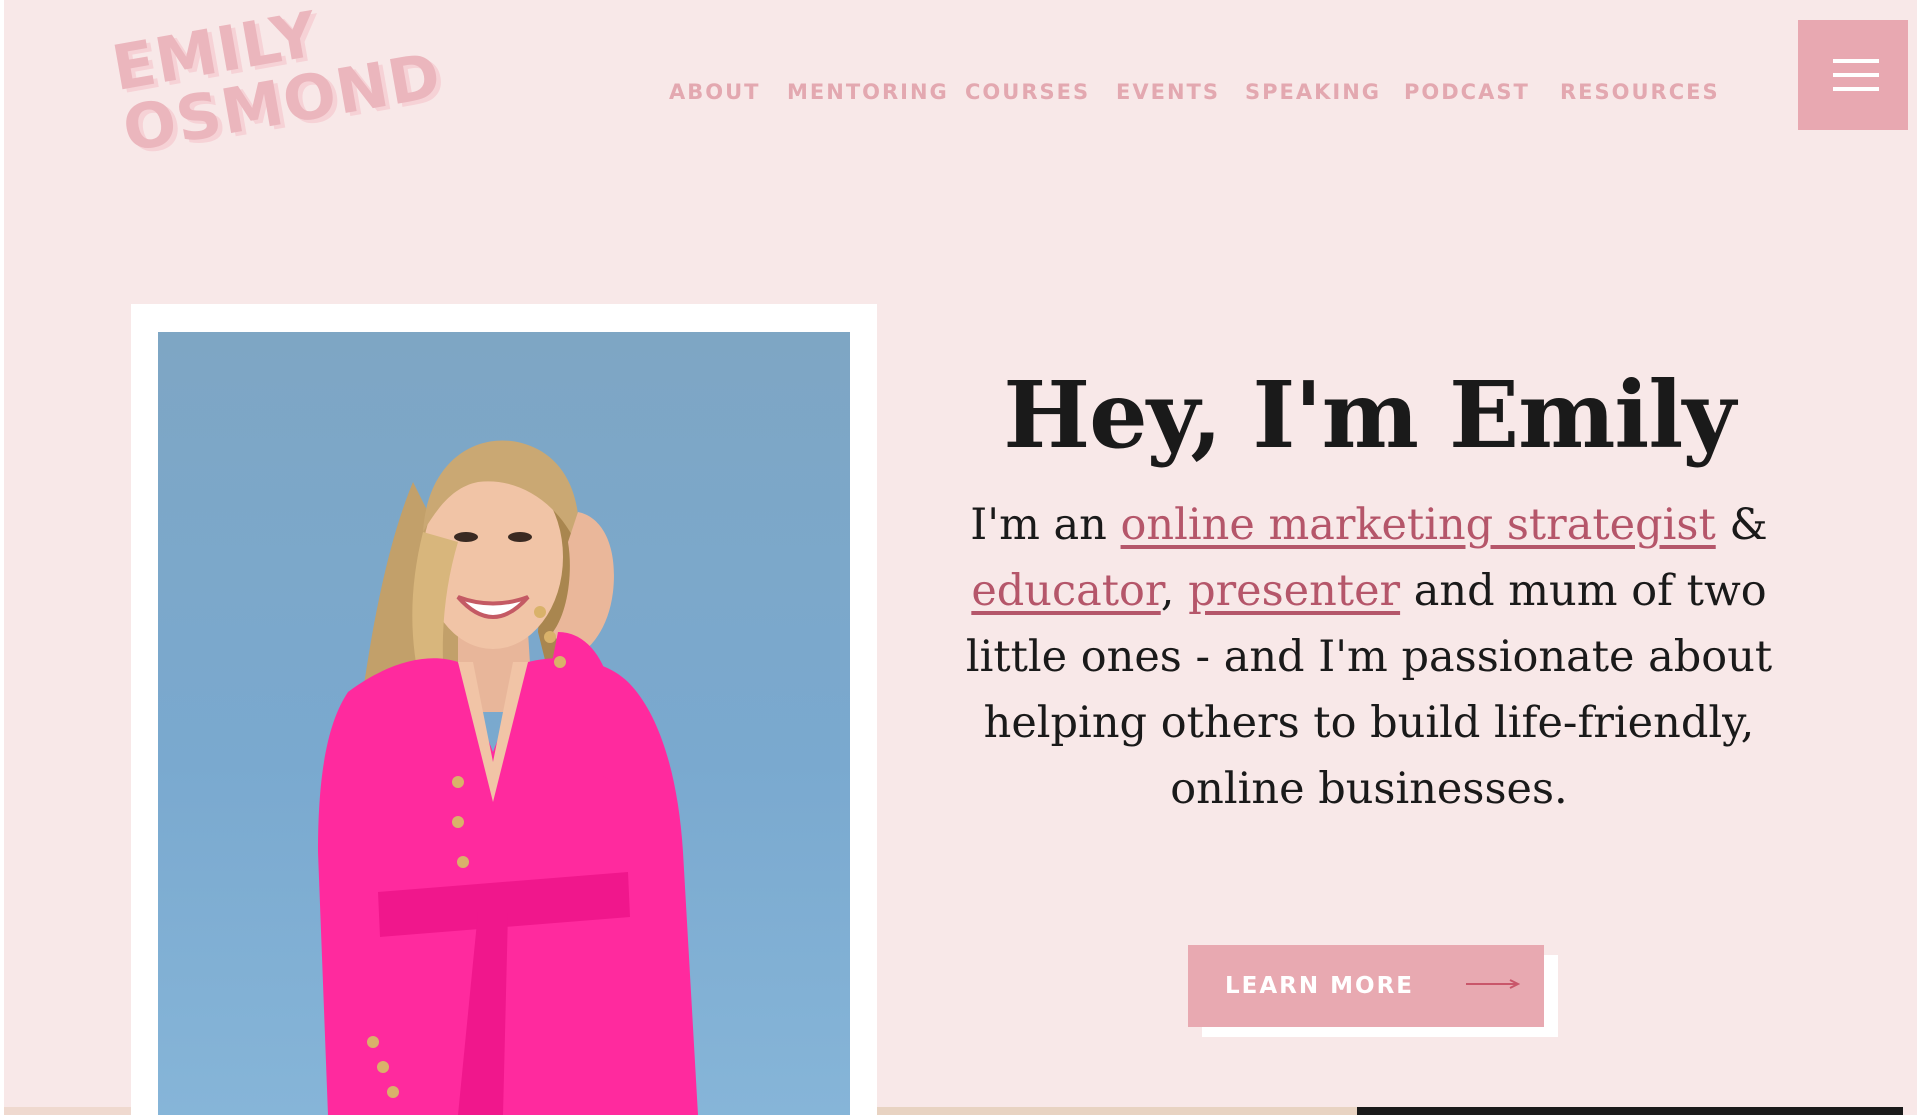  What do you see at coordinates (1027, 92) in the screenshot?
I see `nav-courses: COURSES` at bounding box center [1027, 92].